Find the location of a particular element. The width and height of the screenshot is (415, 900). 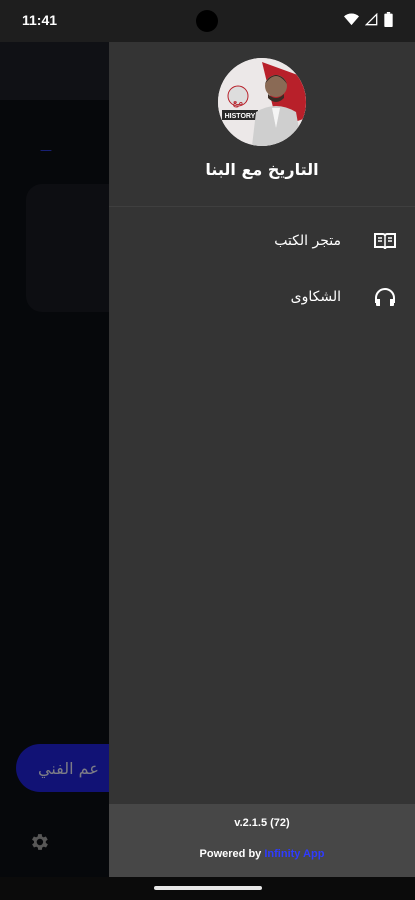

powered-brand-link: Infinity App is located at coordinates (294, 854).